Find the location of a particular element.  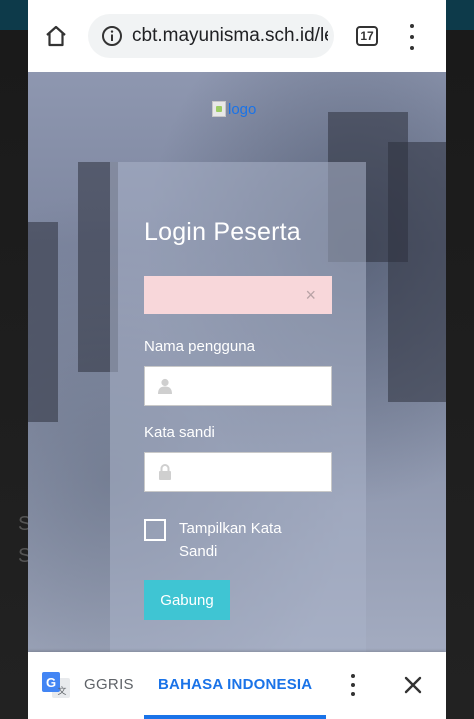

username-label: Nama pengguna is located at coordinates (199, 346).